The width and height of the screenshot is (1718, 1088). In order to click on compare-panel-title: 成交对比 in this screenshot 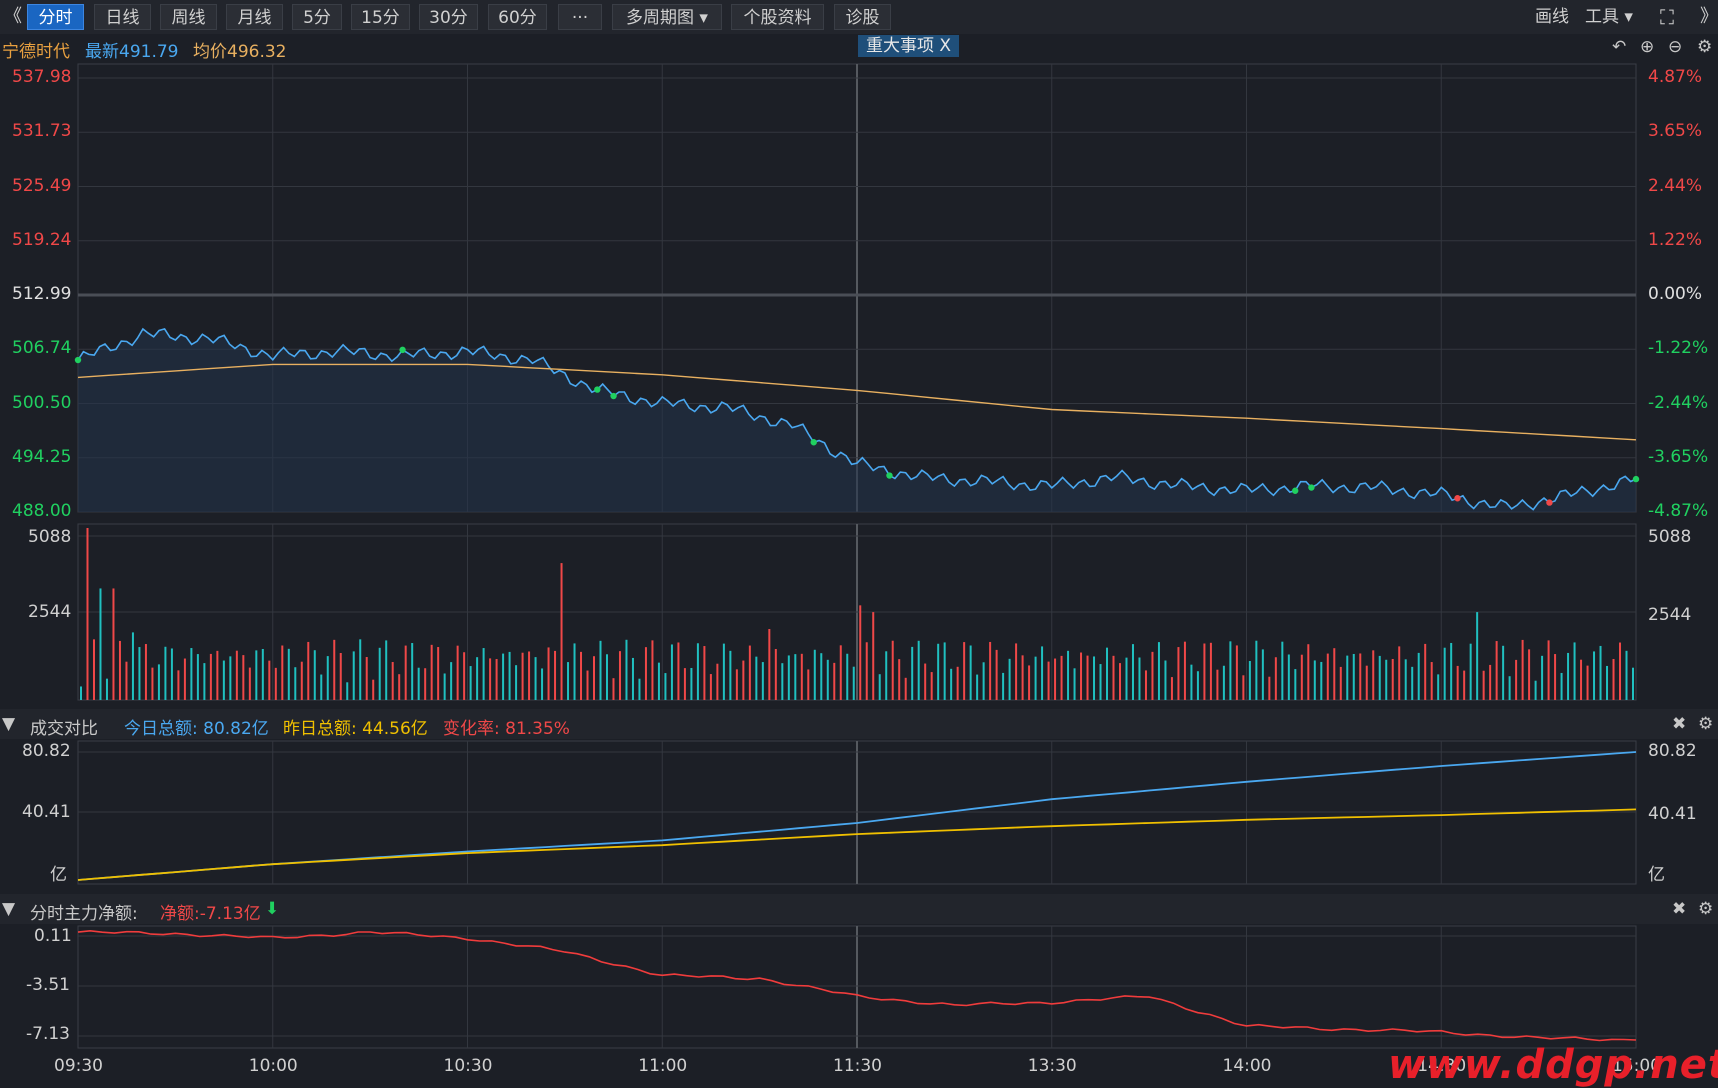, I will do `click(64, 729)`.